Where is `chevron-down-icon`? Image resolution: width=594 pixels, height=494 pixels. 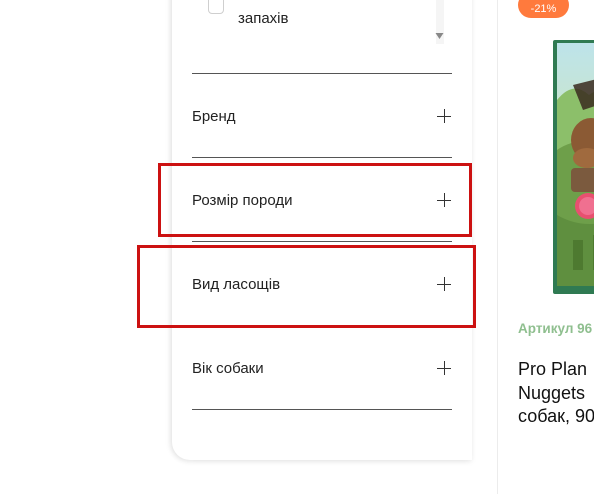 chevron-down-icon is located at coordinates (439, 36).